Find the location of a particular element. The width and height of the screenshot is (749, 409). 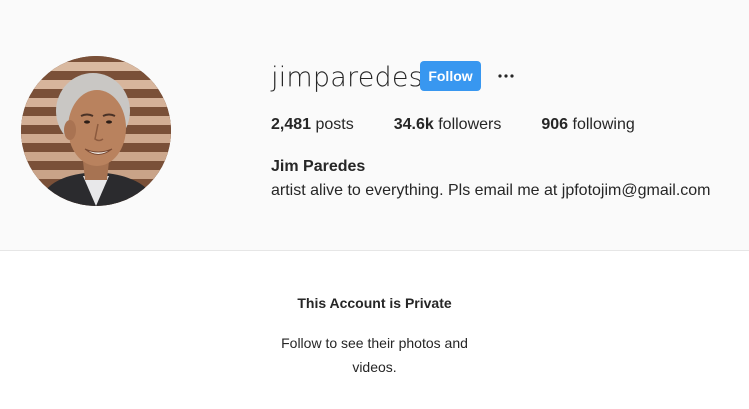

avatar-photo is located at coordinates (96, 131).